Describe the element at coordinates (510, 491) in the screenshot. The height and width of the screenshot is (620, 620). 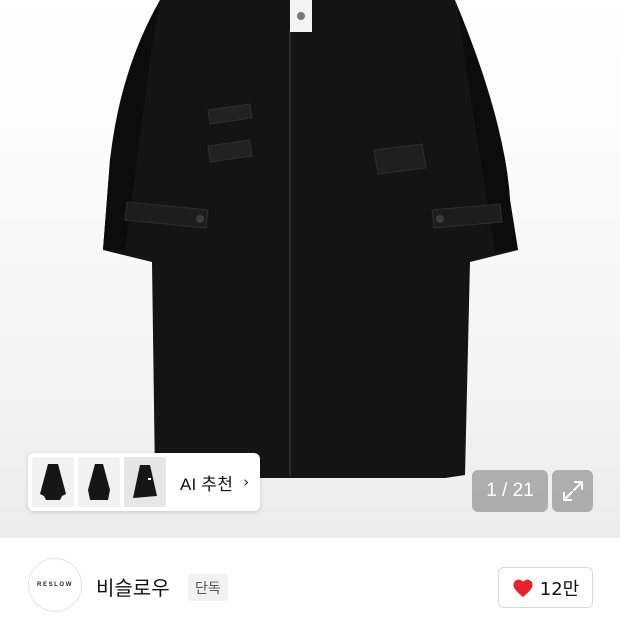
I see `image-counter: 1 / 21` at that location.